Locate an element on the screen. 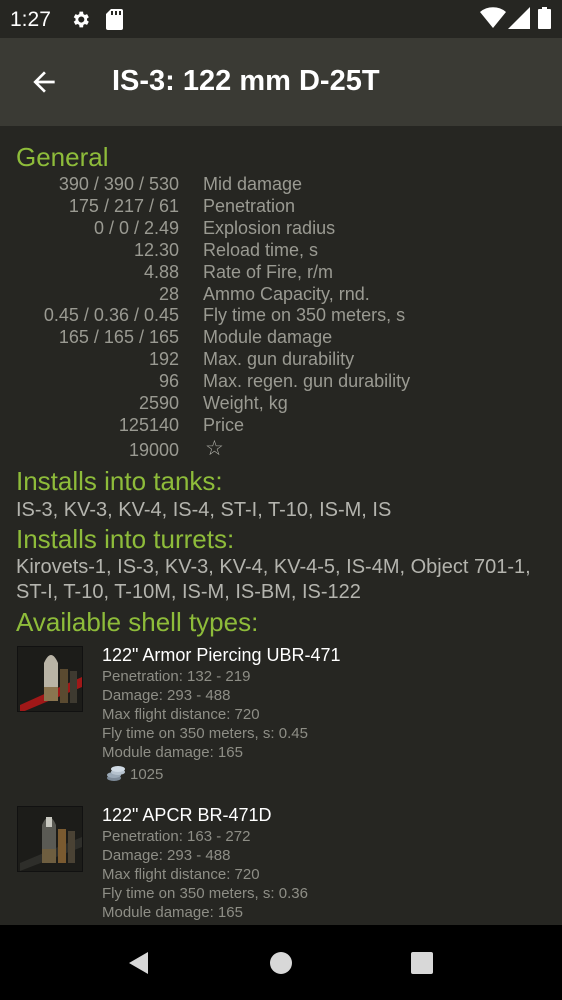 This screenshot has height=1000, width=562. stat-label: Explosion radius is located at coordinates (269, 228).